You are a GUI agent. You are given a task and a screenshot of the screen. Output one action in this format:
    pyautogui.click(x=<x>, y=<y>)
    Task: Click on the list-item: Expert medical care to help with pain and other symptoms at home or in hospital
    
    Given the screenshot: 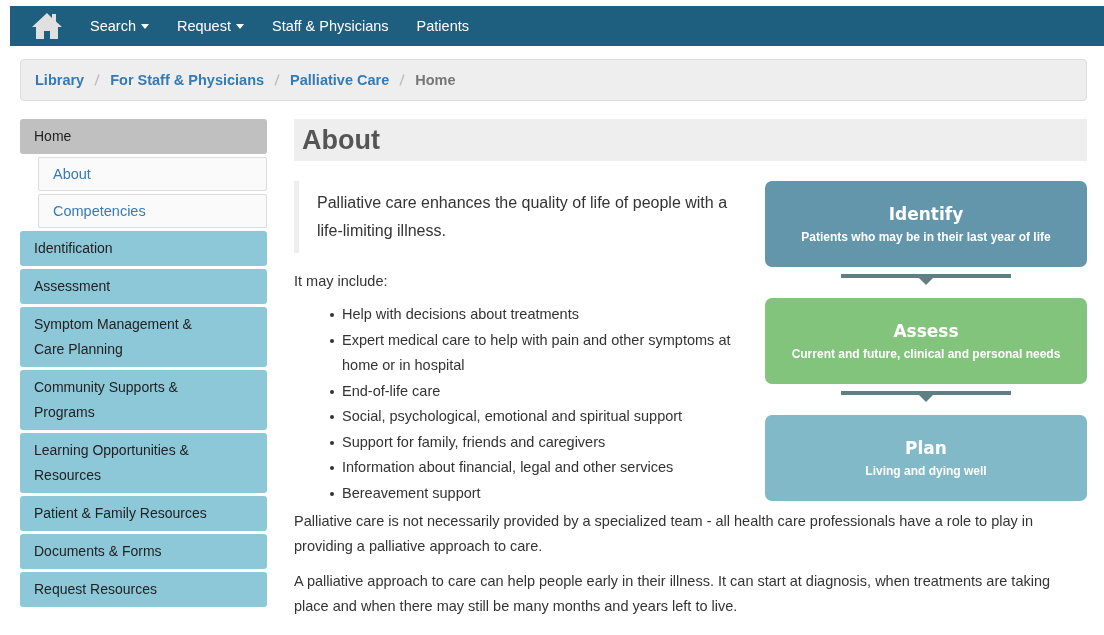 What is the action you would take?
    pyautogui.click(x=537, y=352)
    